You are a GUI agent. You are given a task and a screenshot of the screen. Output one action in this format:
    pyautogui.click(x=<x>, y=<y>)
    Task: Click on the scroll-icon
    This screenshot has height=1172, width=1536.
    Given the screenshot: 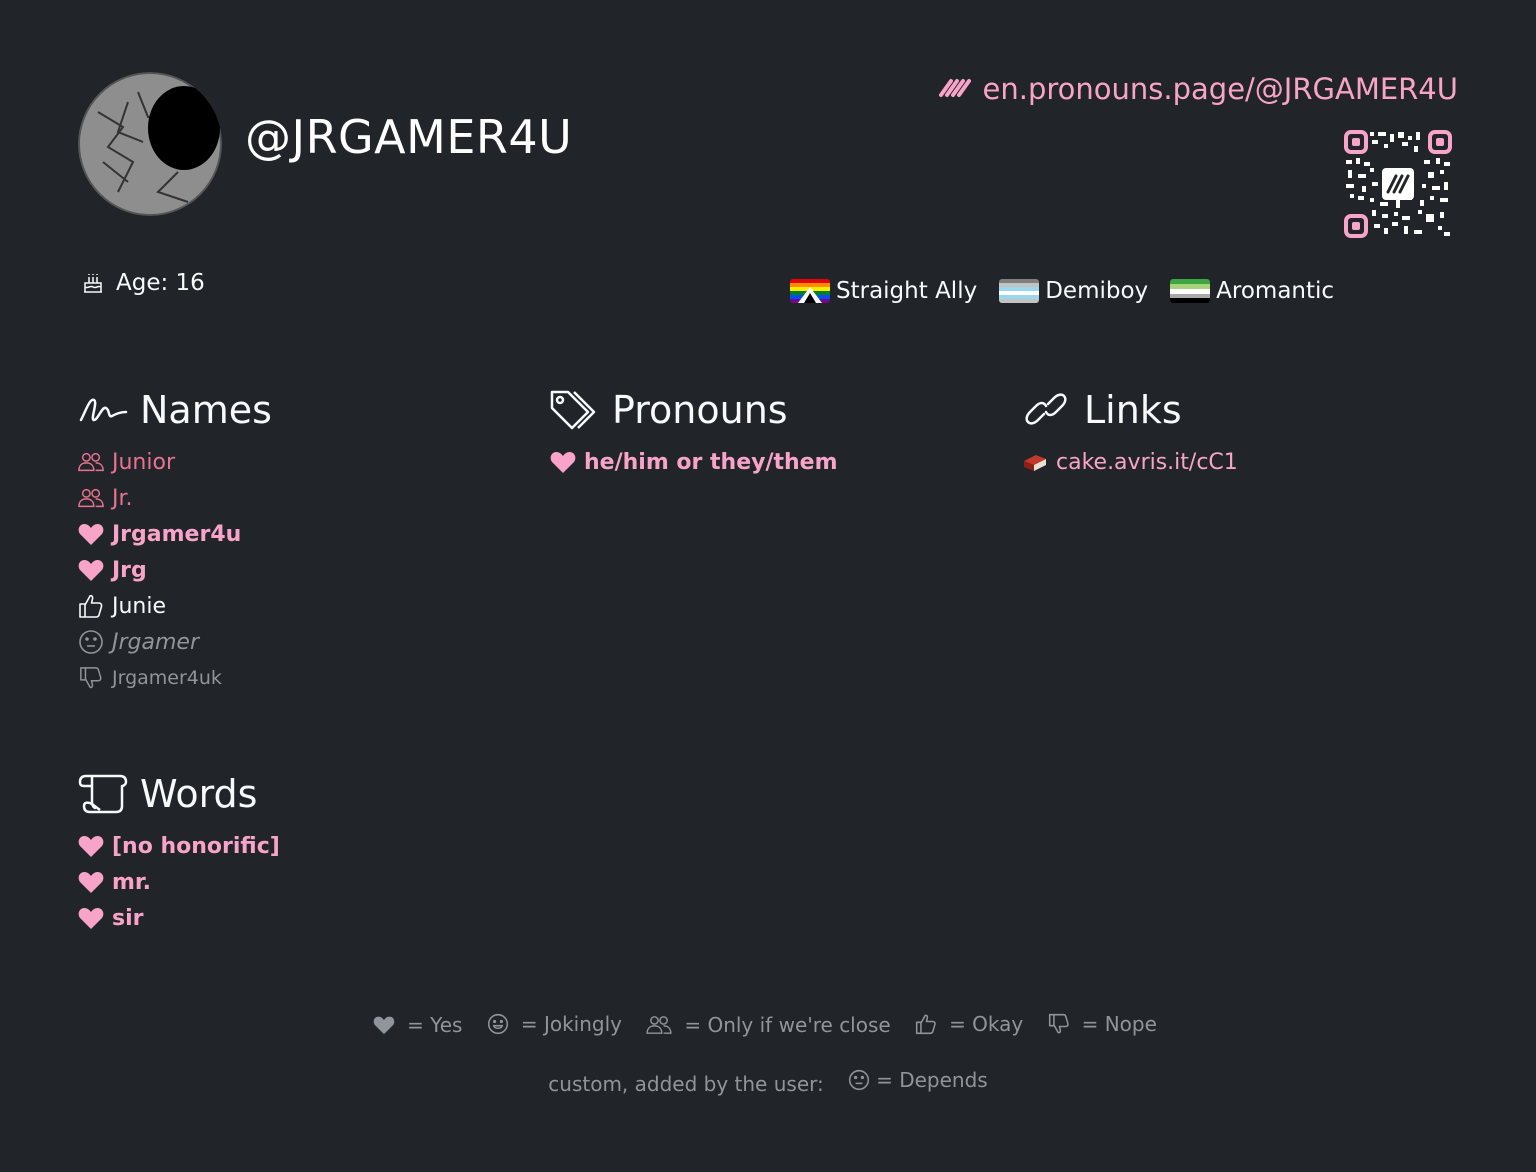 What is the action you would take?
    pyautogui.click(x=103, y=794)
    